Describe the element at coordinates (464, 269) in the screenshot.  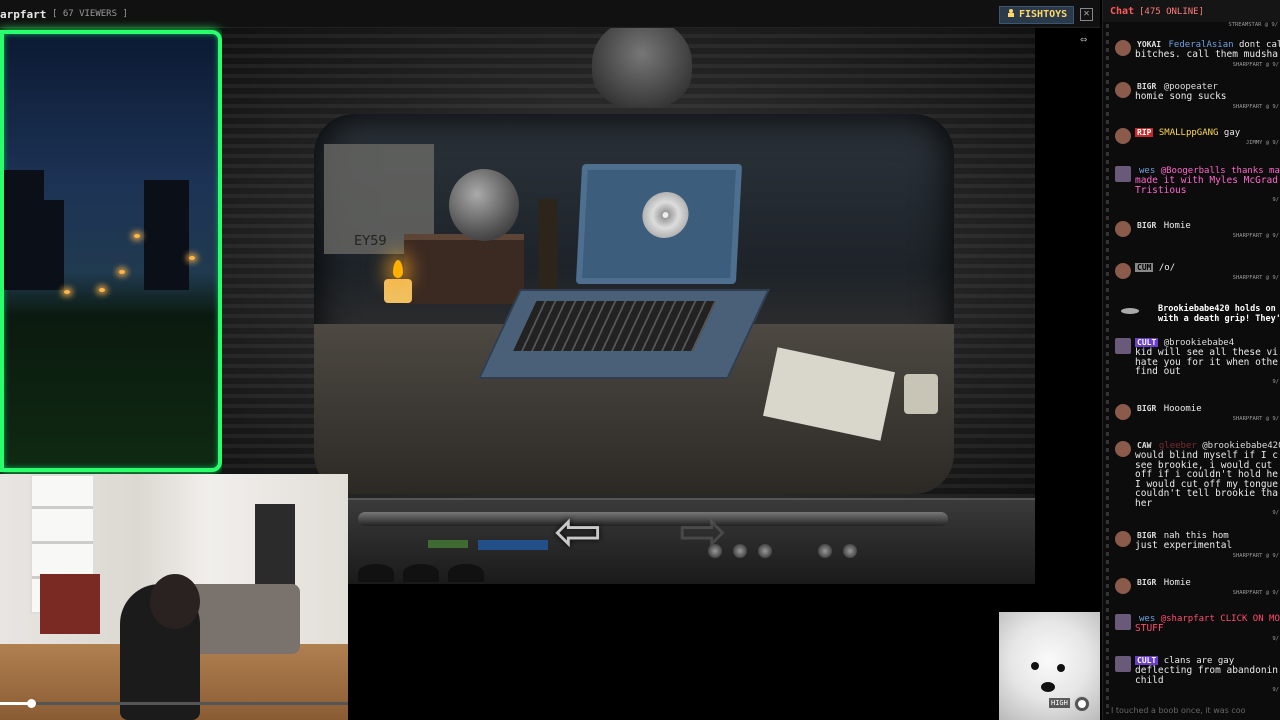
I see `book-stack` at that location.